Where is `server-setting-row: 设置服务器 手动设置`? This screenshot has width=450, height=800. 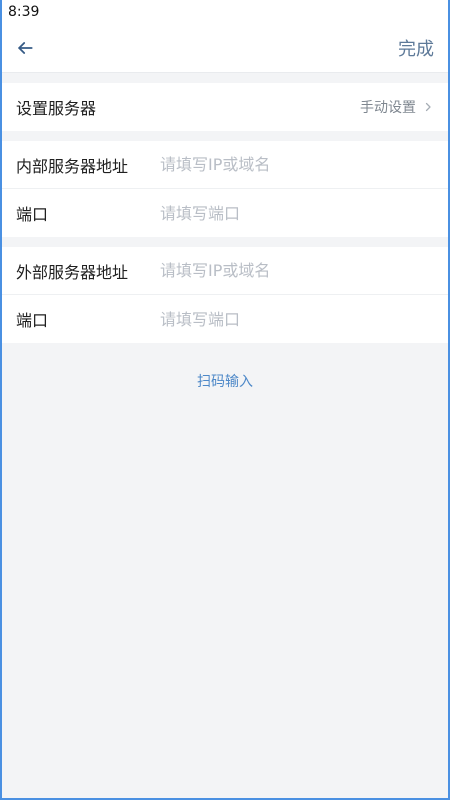 server-setting-row: 设置服务器 手动设置 is located at coordinates (225, 107).